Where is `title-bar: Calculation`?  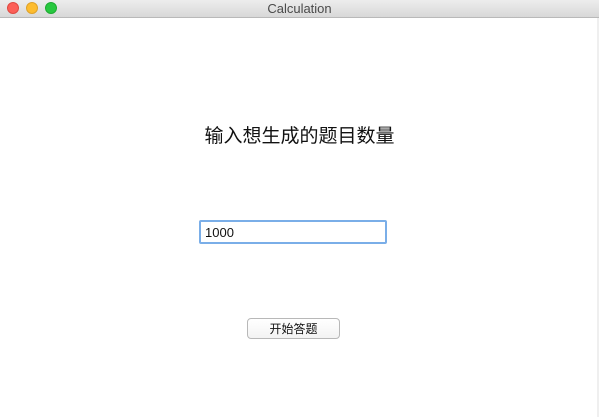 title-bar: Calculation is located at coordinates (299, 9).